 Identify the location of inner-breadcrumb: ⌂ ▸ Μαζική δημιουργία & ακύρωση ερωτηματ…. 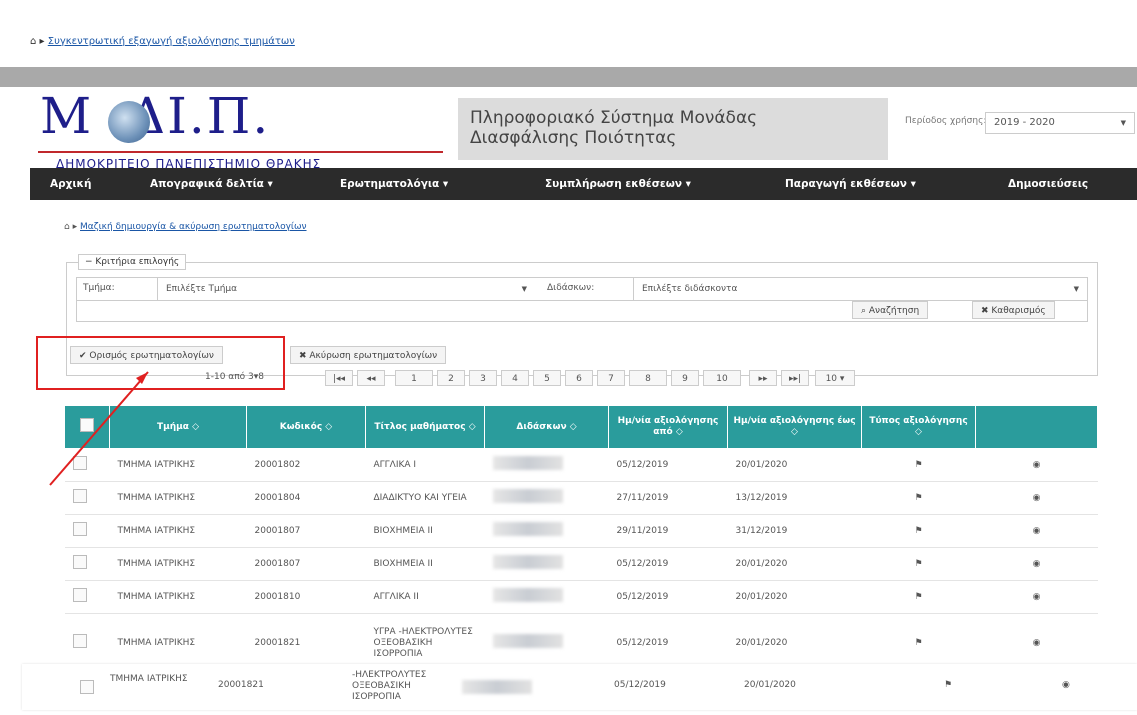
(185, 227).